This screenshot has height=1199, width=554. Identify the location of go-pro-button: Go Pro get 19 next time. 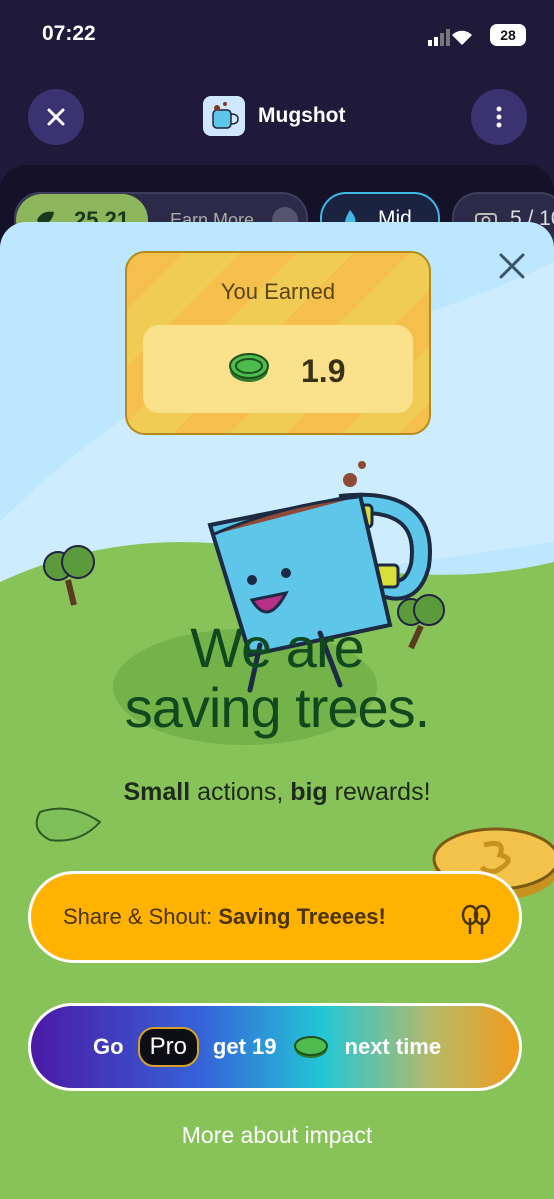
(275, 1047).